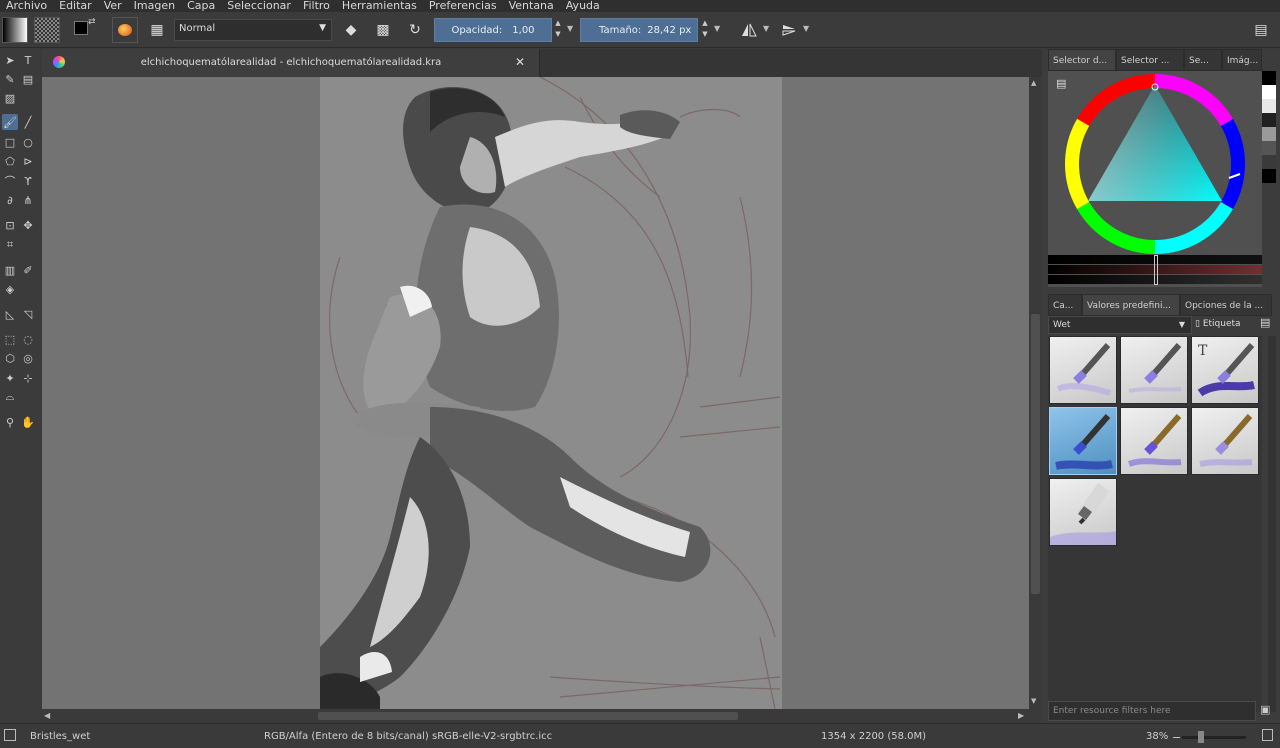 The image size is (1280, 748). I want to click on scroll-up-icon: ▲, so click(1033, 83).